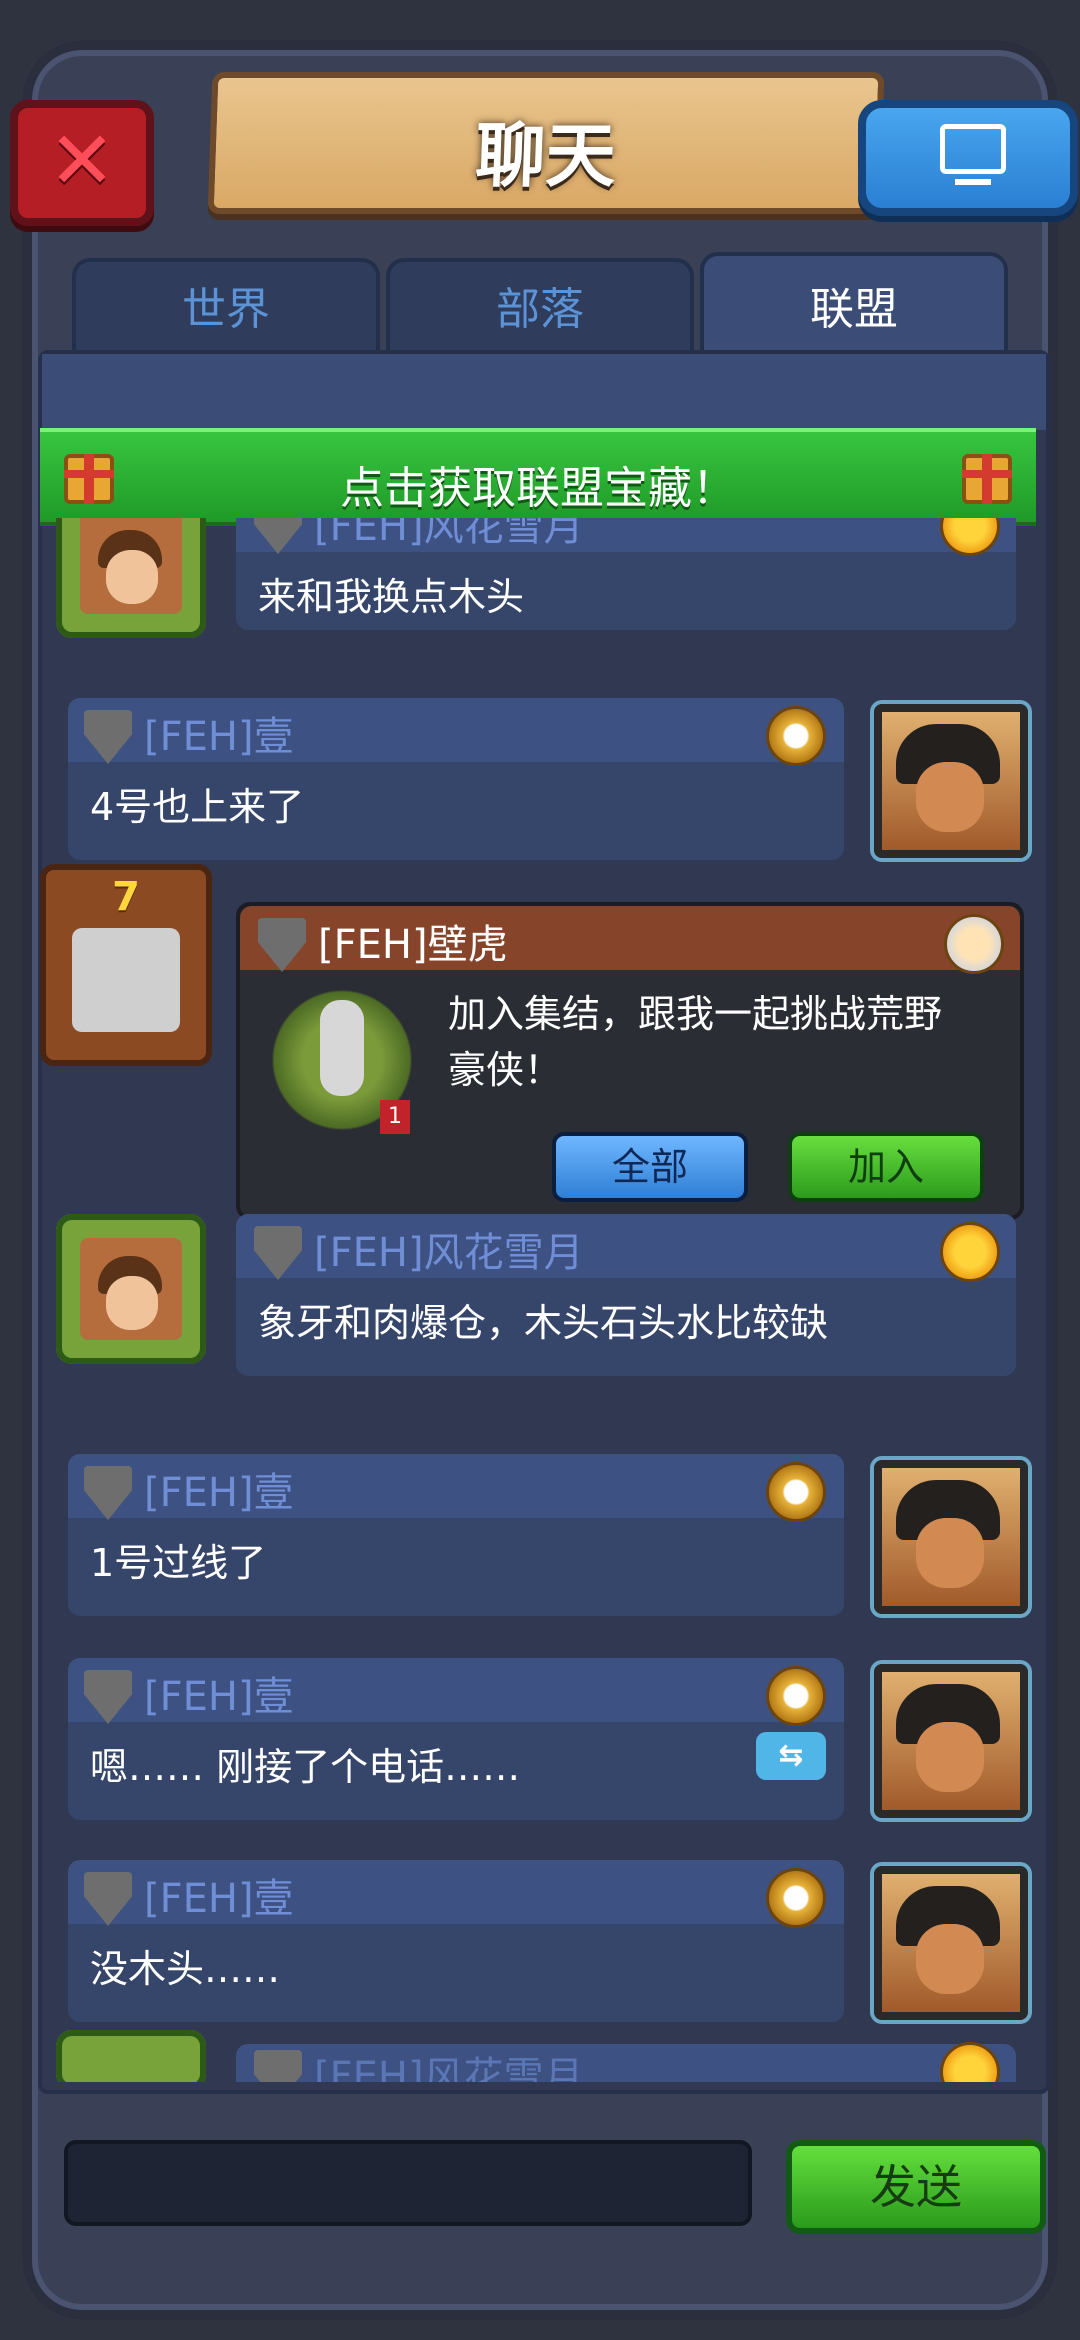  What do you see at coordinates (973, 154) in the screenshot?
I see `monitor-icon` at bounding box center [973, 154].